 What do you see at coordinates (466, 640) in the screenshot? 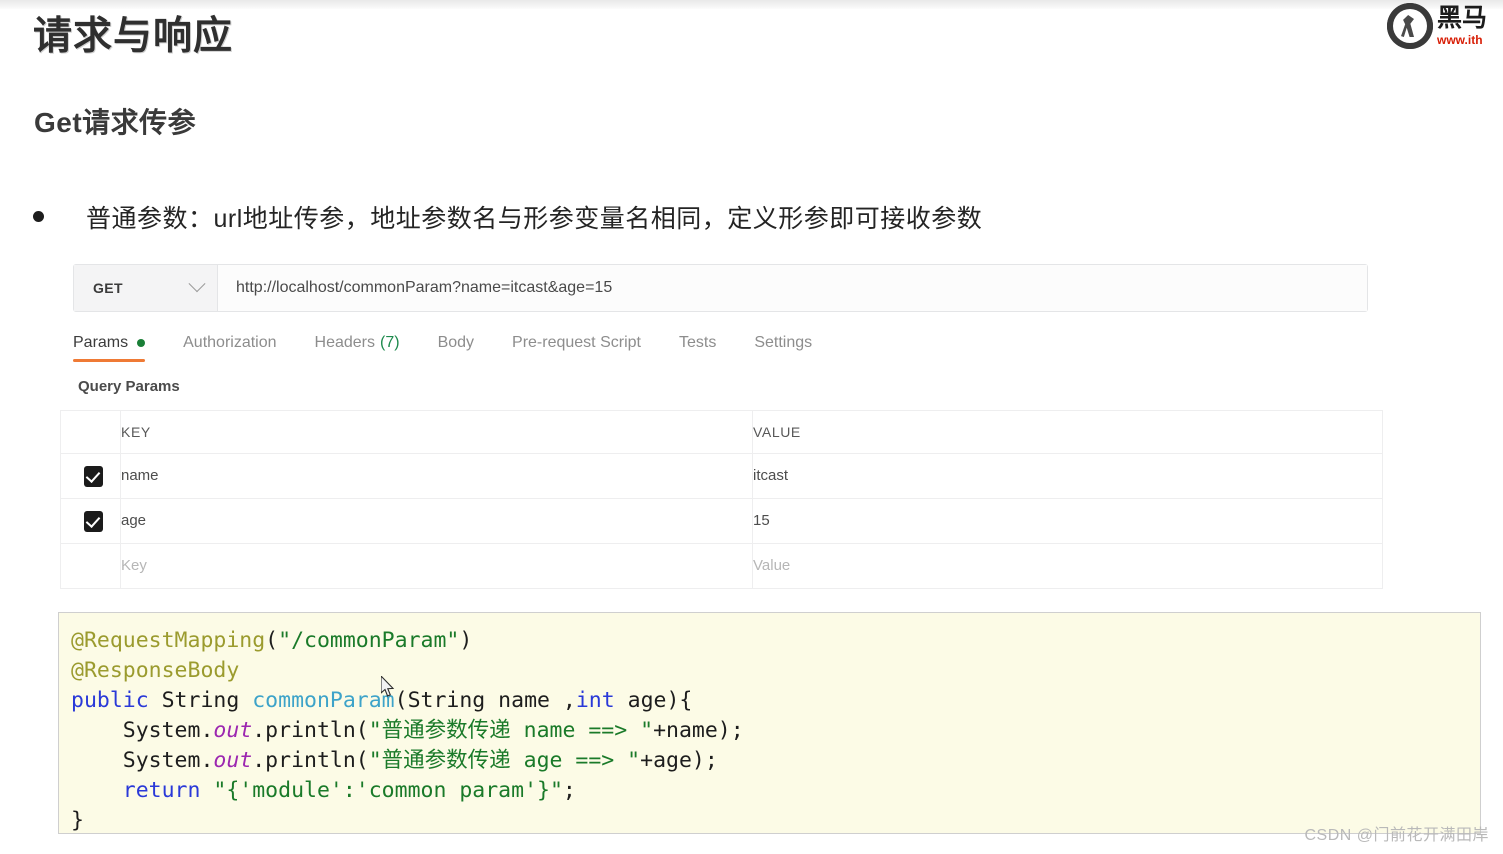
I see `code-token: )` at bounding box center [466, 640].